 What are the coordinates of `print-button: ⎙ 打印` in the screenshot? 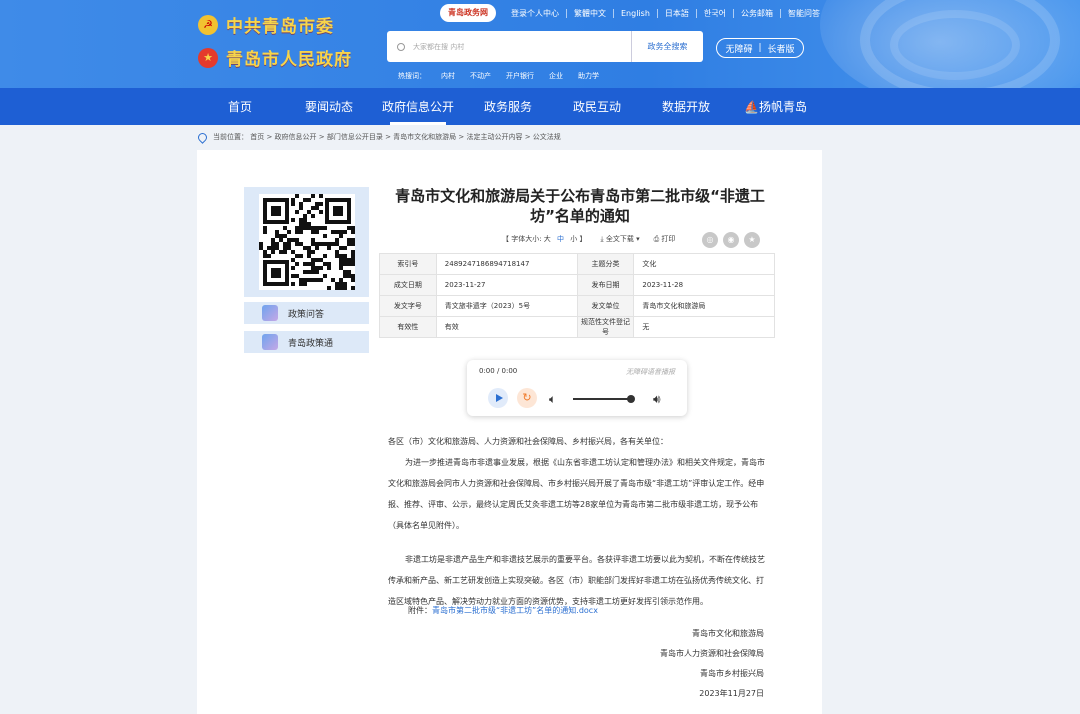 It's located at (665, 239).